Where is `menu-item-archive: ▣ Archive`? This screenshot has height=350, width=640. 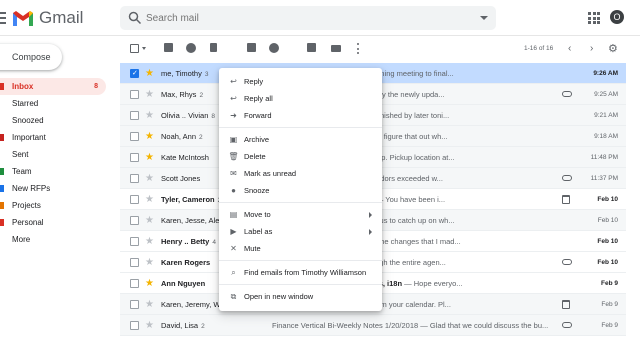
menu-item-archive: ▣ Archive is located at coordinates (300, 139).